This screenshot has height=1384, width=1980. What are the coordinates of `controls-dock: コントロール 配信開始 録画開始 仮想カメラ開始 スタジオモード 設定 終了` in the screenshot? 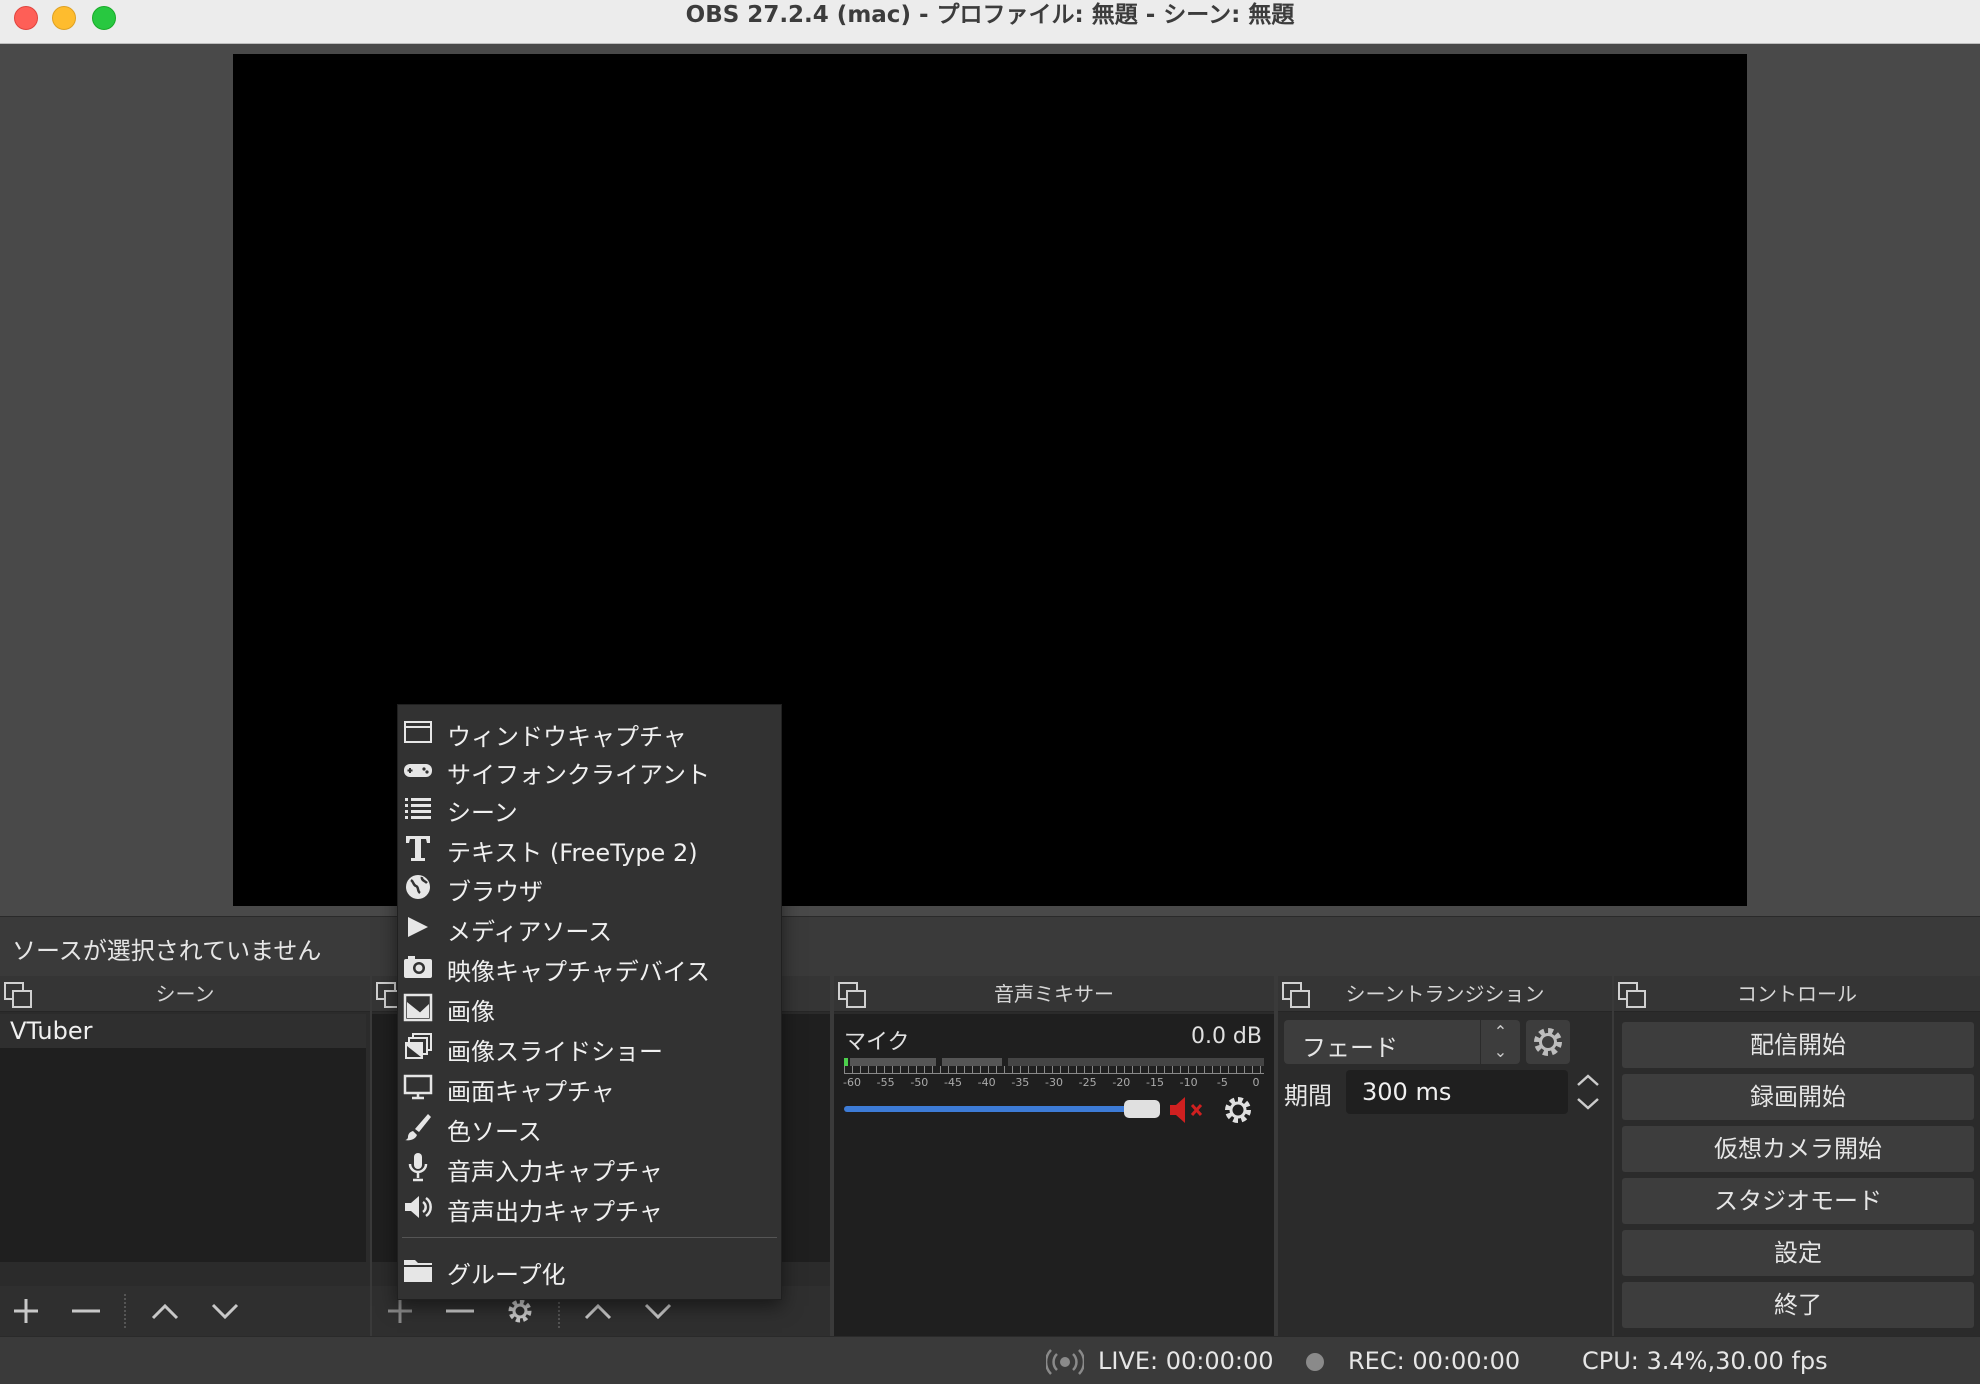 It's located at (1797, 1156).